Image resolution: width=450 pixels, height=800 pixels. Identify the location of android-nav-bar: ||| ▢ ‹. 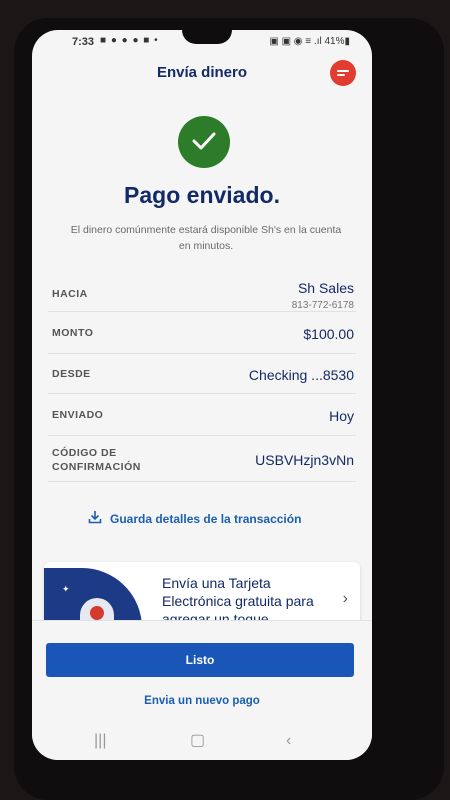
(202, 742).